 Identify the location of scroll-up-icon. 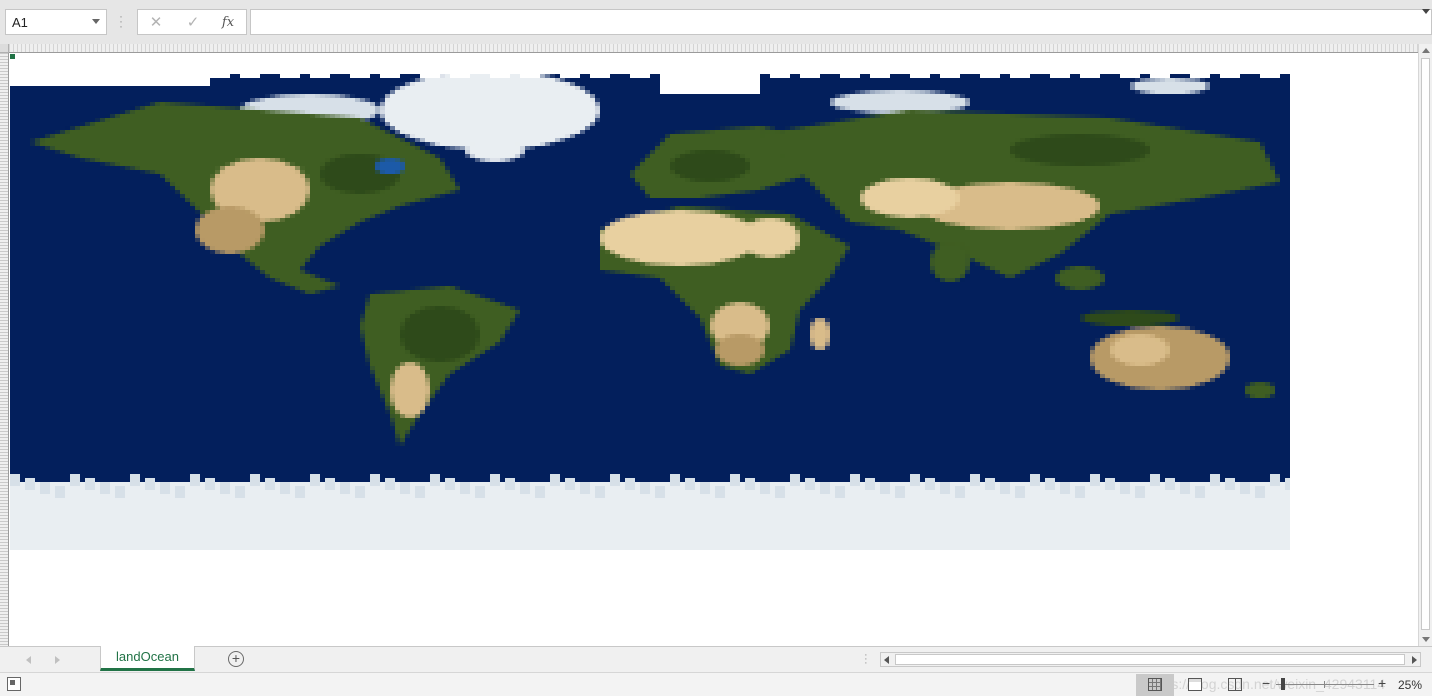
(1426, 50).